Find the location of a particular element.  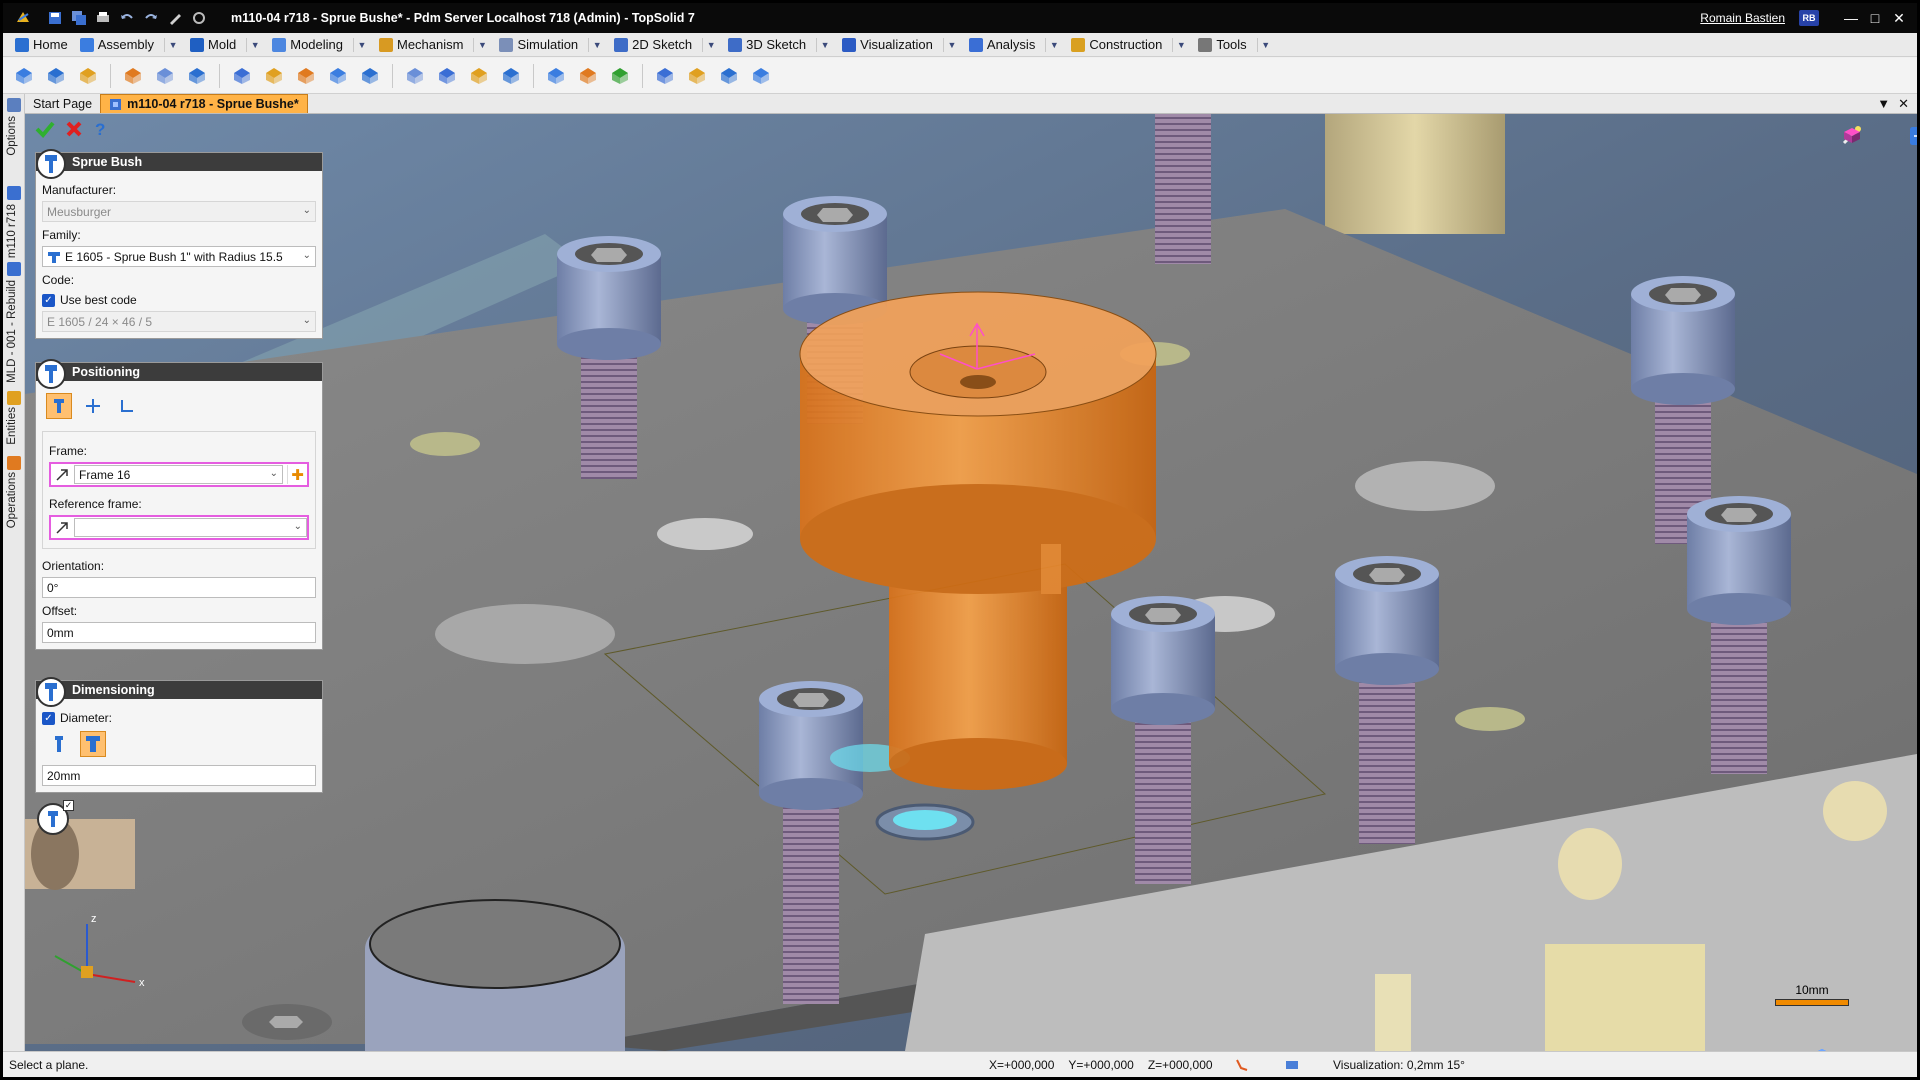

menu-mechanism: Mechanism ▼ is located at coordinates (433, 45).